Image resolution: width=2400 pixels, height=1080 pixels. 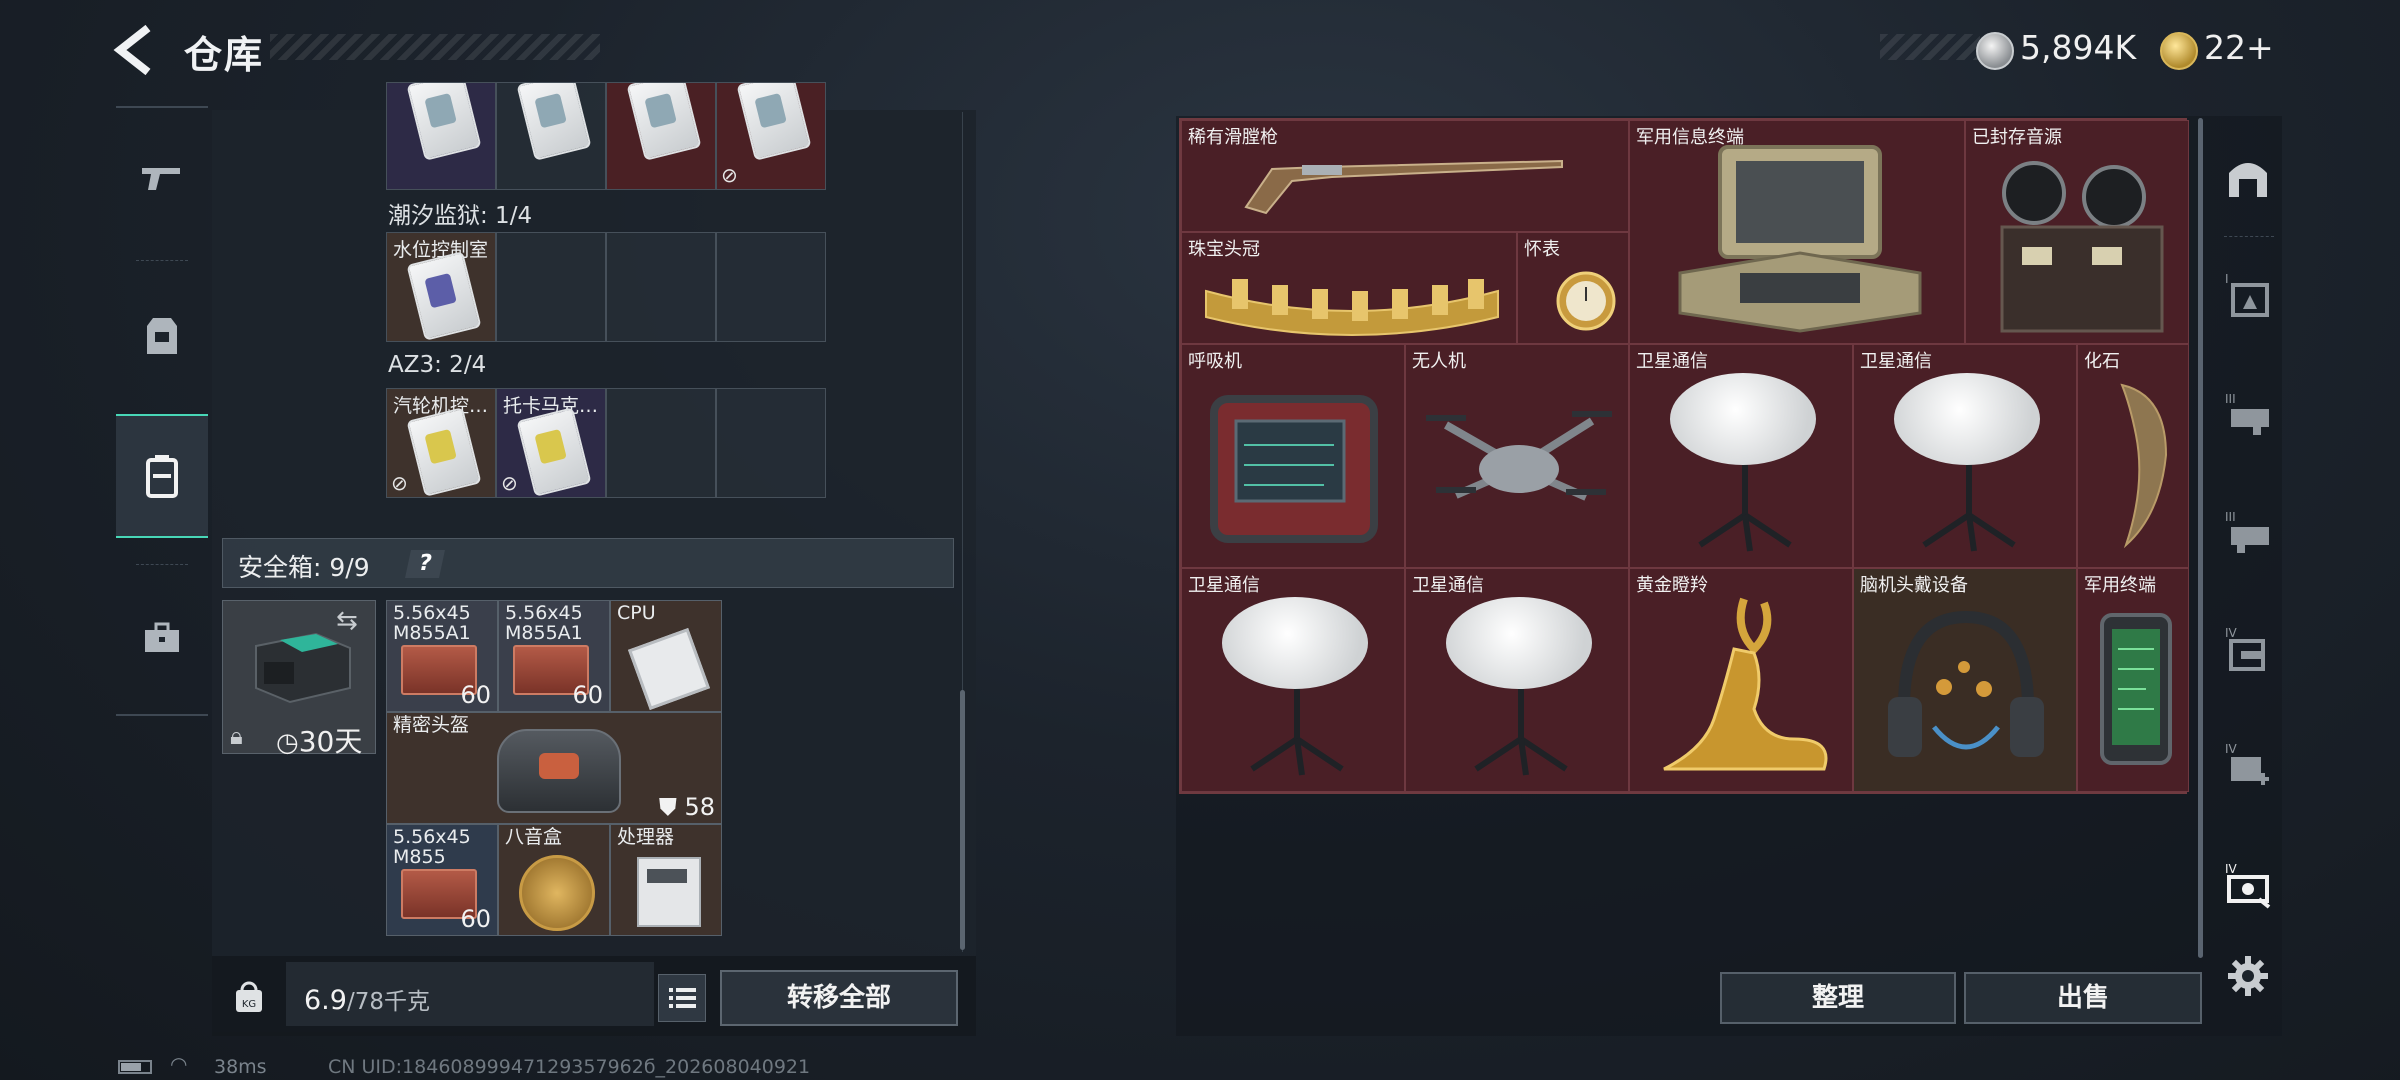 I want to click on item-name: 无人机, so click(x=1439, y=361).